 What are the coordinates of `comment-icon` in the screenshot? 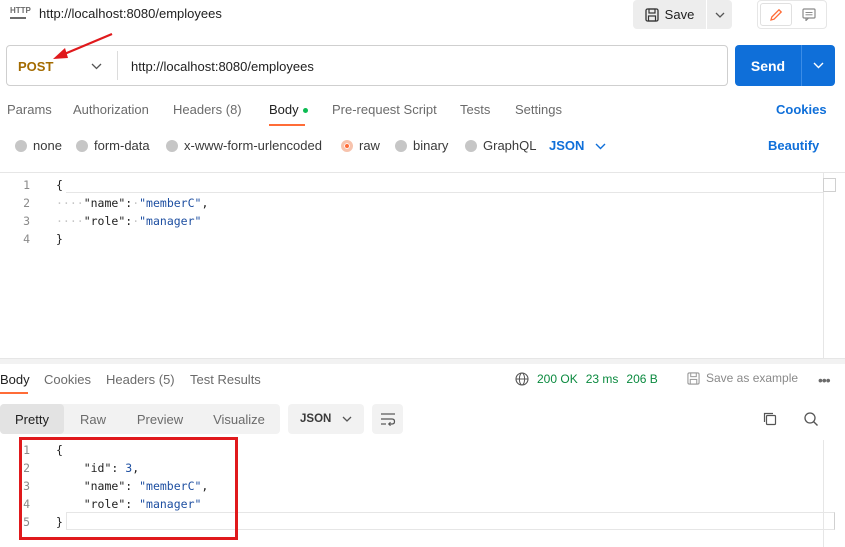 It's located at (809, 14).